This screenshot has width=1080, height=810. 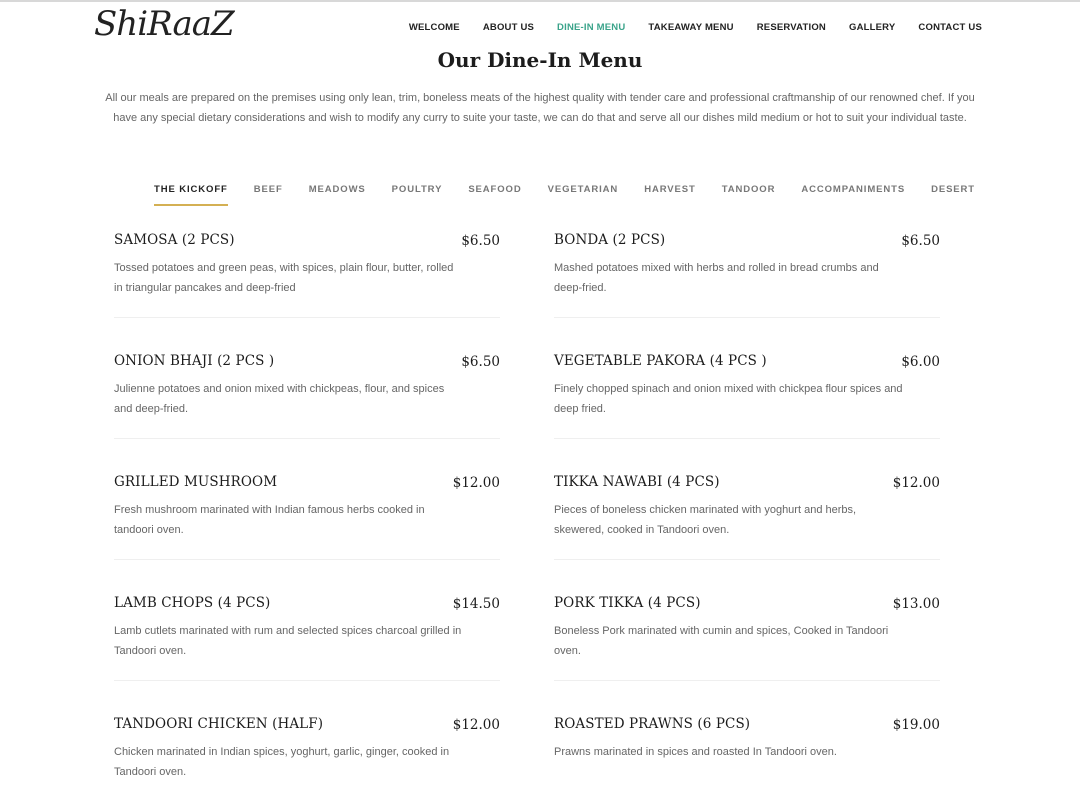 I want to click on top-border, so click(x=540, y=1).